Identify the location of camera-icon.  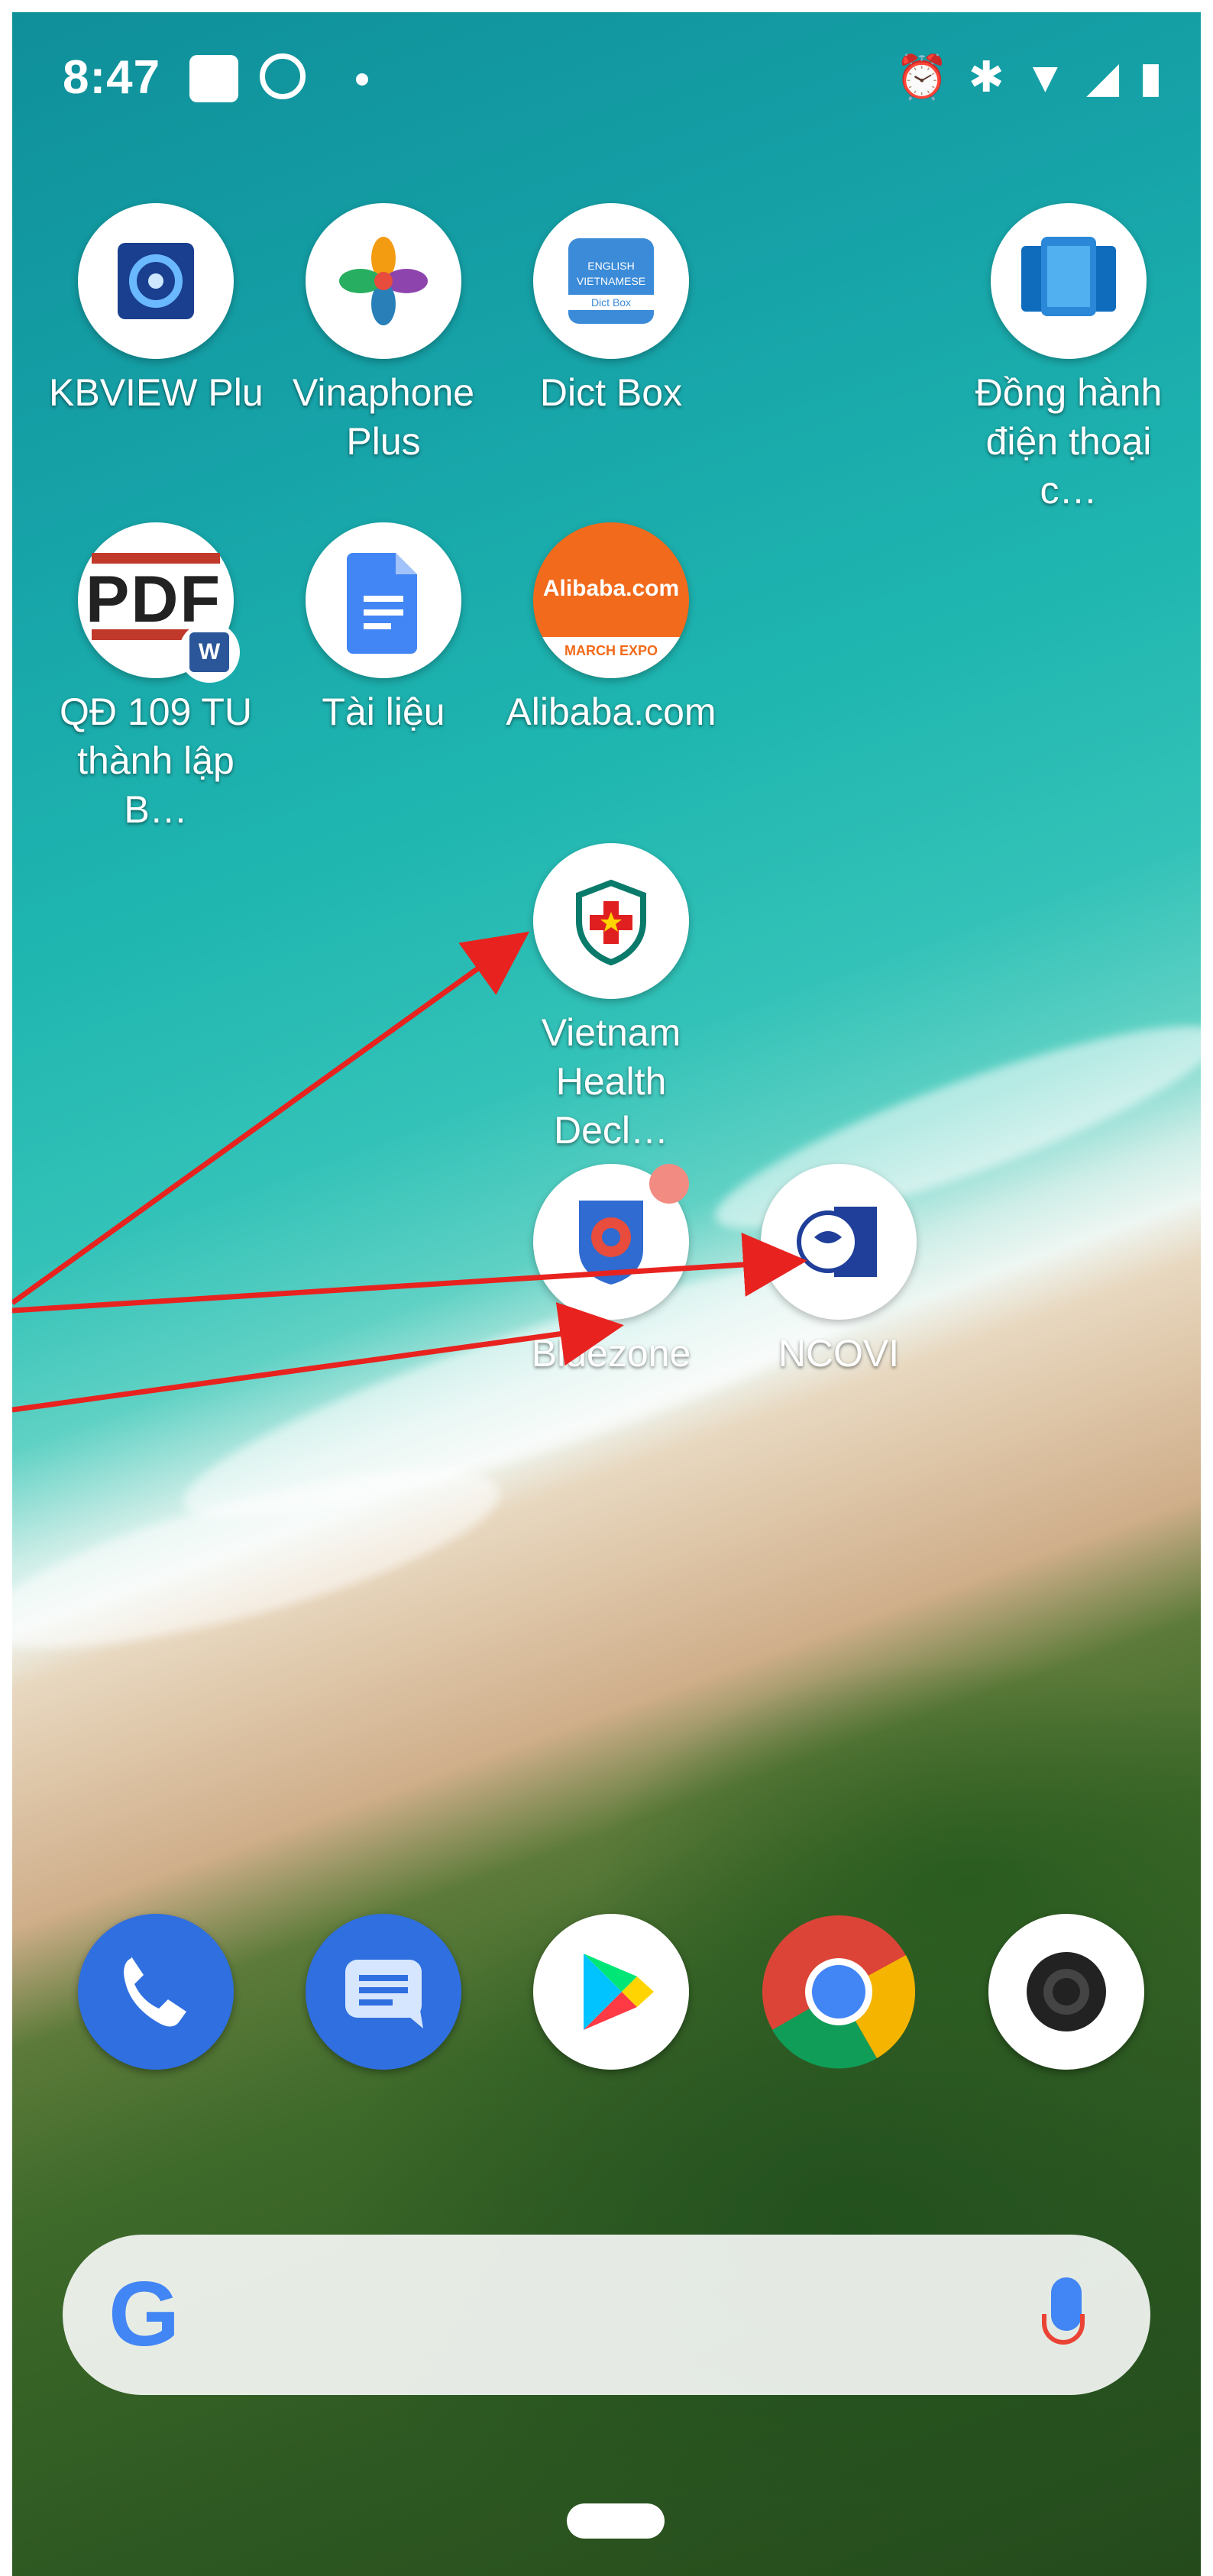
(1066, 1992).